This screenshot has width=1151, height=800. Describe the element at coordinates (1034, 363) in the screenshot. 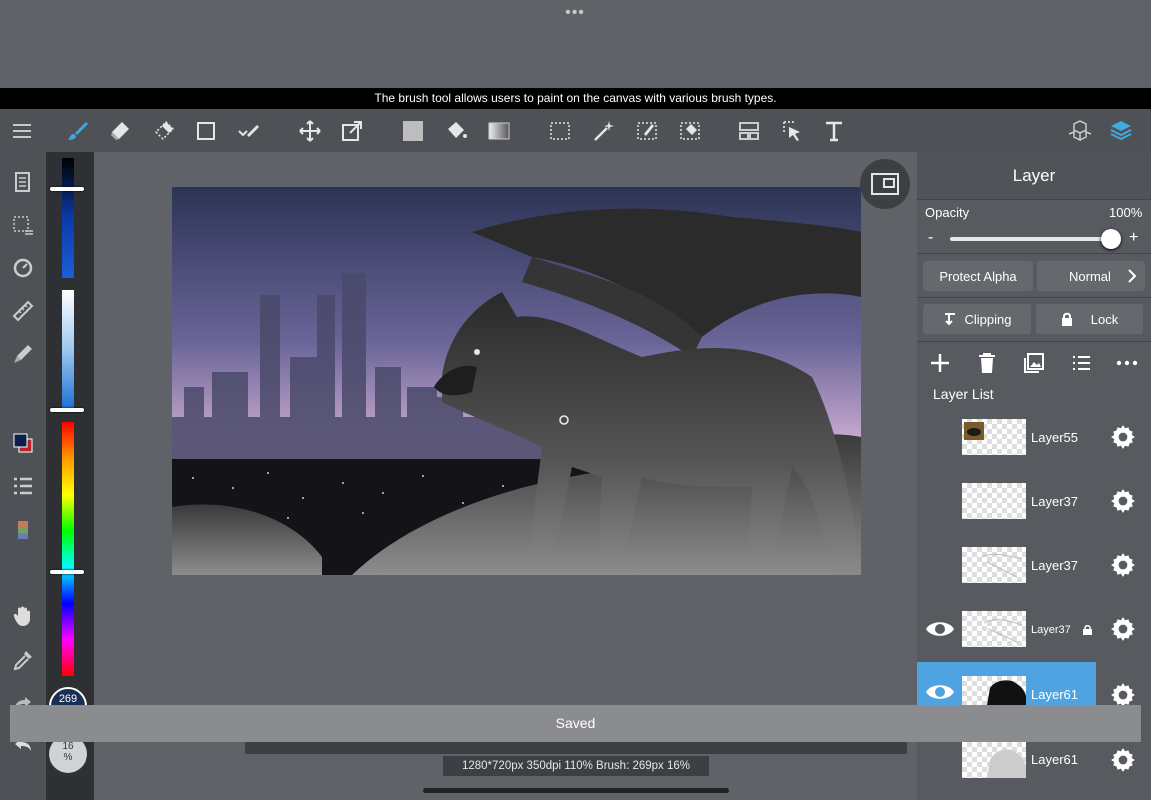

I see `layer-image-icon` at that location.